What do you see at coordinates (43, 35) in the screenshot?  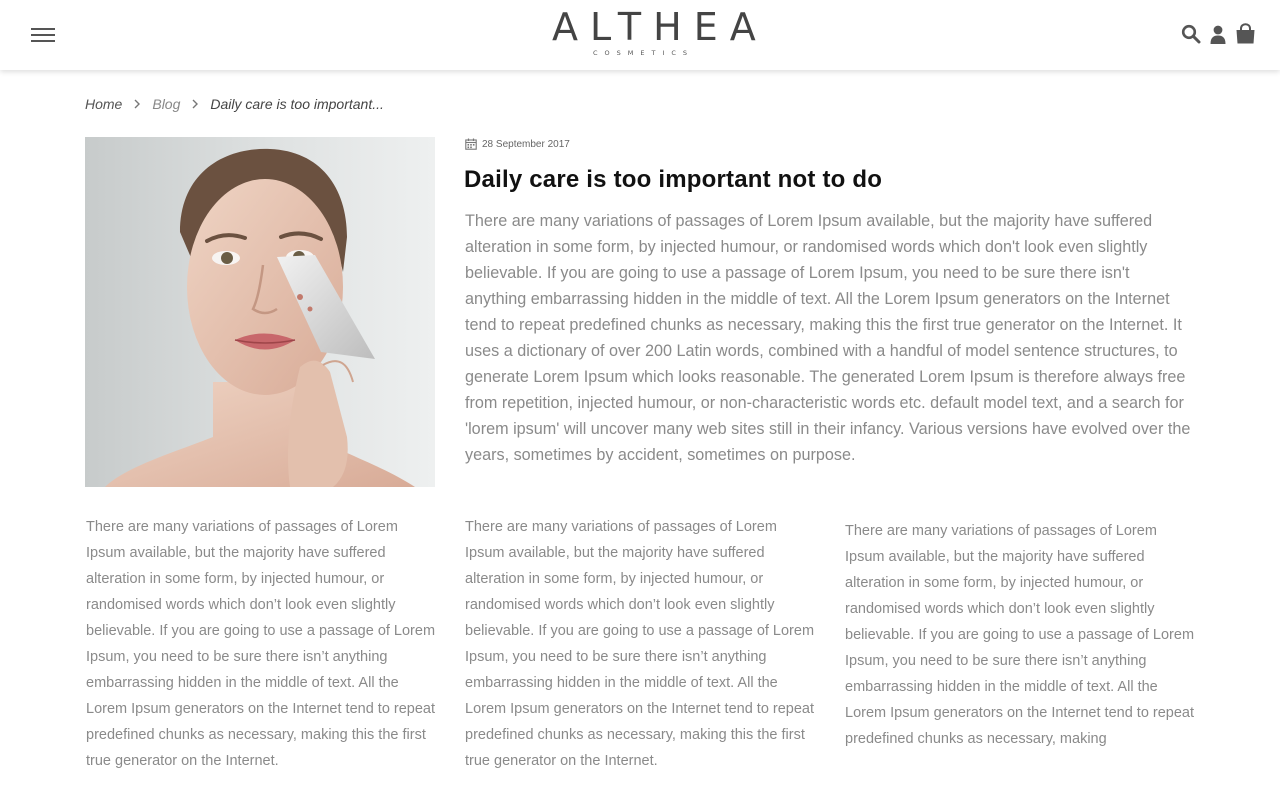 I see `menu-icon` at bounding box center [43, 35].